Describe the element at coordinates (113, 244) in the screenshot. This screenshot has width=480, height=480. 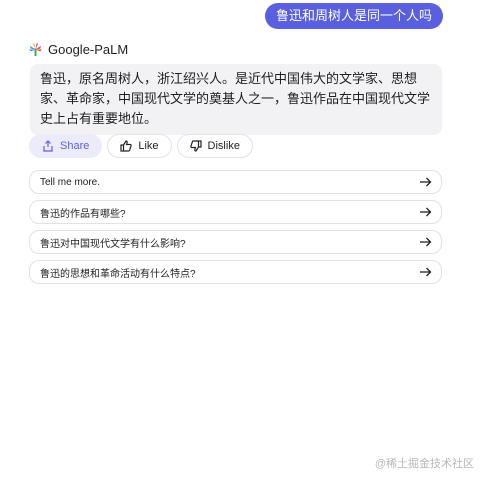
I see `suggestion-text: 鲁迅对中国现代文学有什么影响?` at that location.